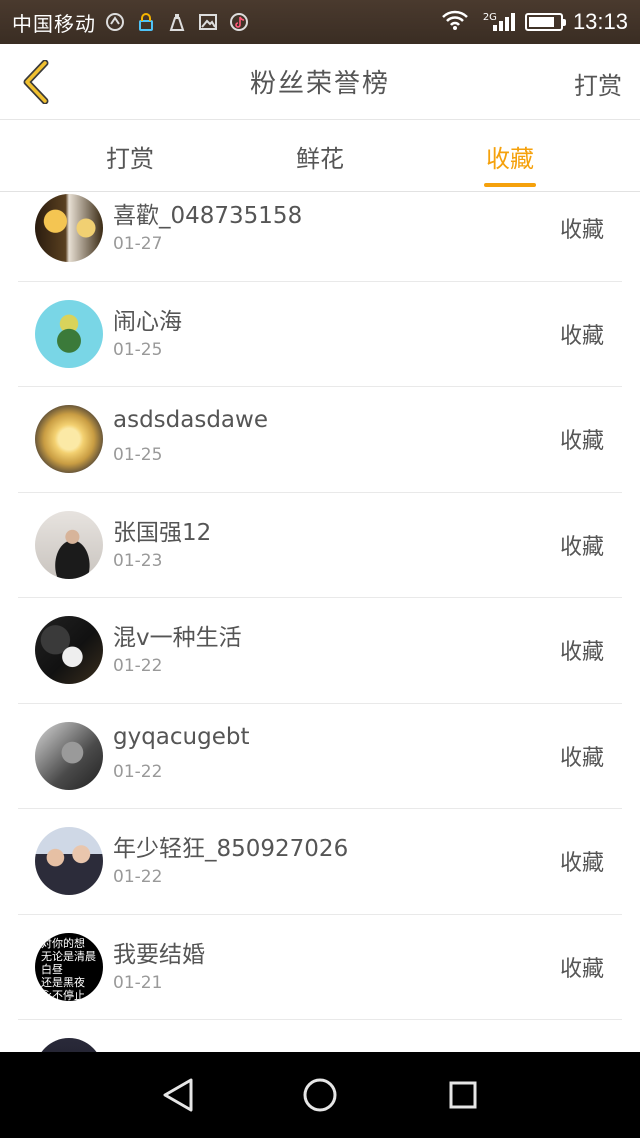  I want to click on username: asdsdasdawe, so click(190, 420).